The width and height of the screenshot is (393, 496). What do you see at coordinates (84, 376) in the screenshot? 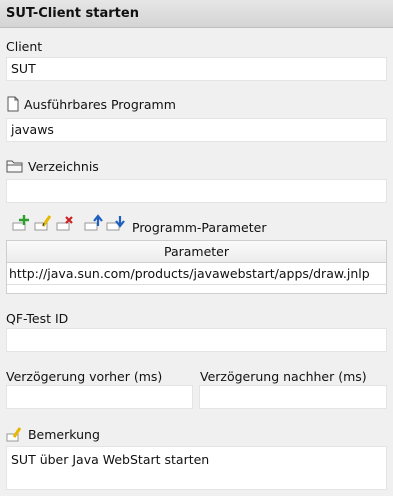
I see `delay-before-label: Verzögerung vorher (ms)` at bounding box center [84, 376].